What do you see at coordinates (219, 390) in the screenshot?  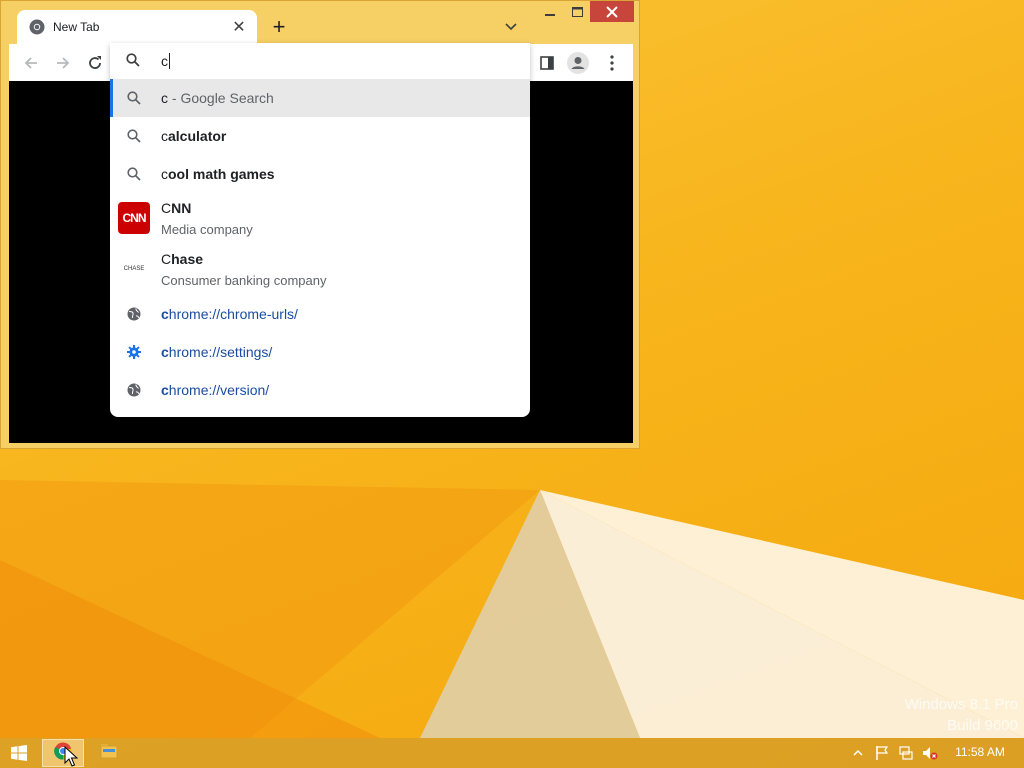 I see `suggestion-rest: hrome://version/` at bounding box center [219, 390].